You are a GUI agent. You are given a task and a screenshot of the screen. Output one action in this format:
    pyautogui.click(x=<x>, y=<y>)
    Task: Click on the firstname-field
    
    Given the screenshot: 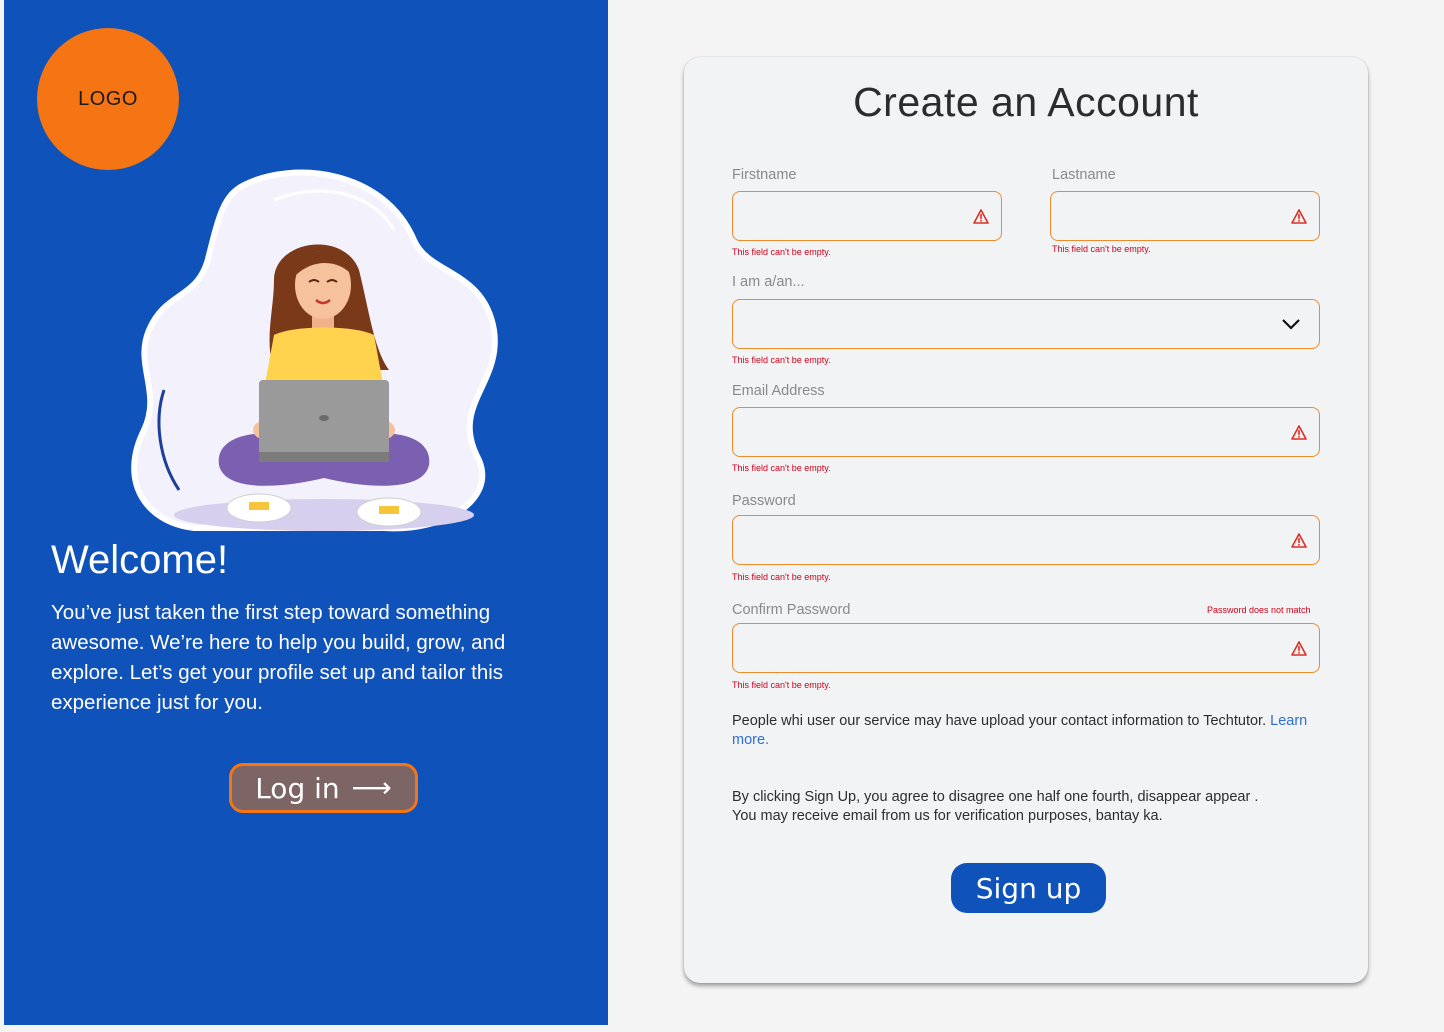 What is the action you would take?
    pyautogui.click(x=867, y=216)
    